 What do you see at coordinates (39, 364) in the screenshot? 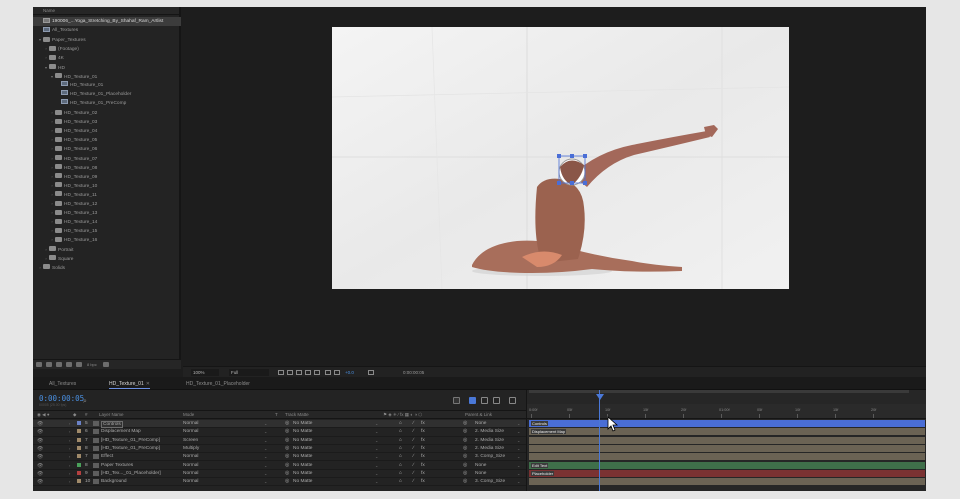
I see `interpret-footage-icon` at bounding box center [39, 364].